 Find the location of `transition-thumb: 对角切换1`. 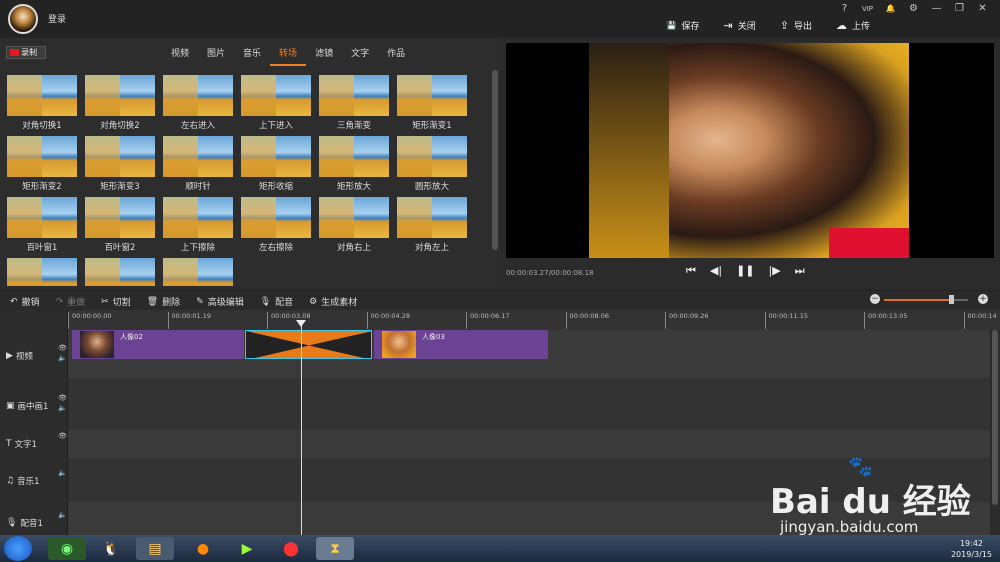

transition-thumb: 对角切换1 is located at coordinates (42, 103).